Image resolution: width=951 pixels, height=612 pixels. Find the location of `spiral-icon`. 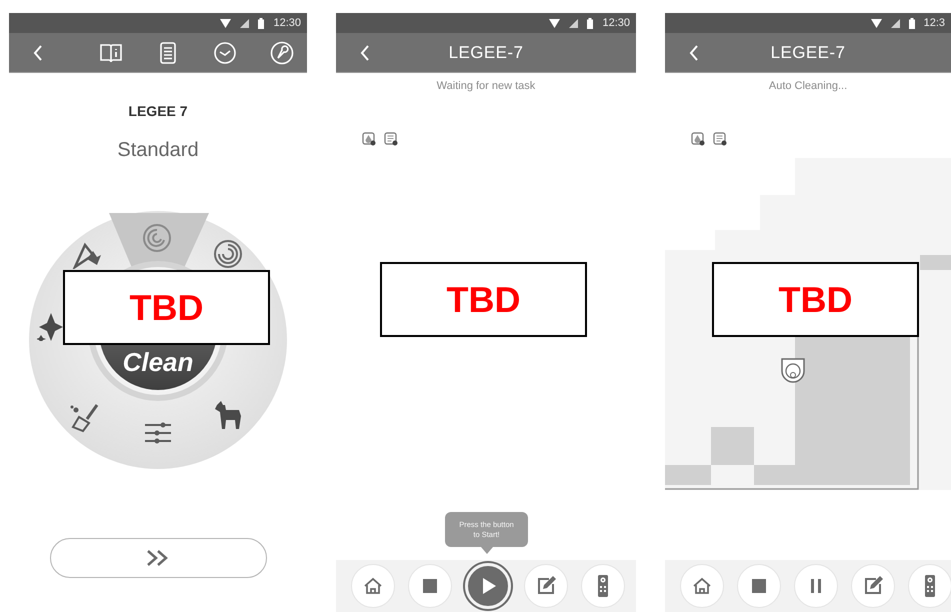

spiral-icon is located at coordinates (228, 254).